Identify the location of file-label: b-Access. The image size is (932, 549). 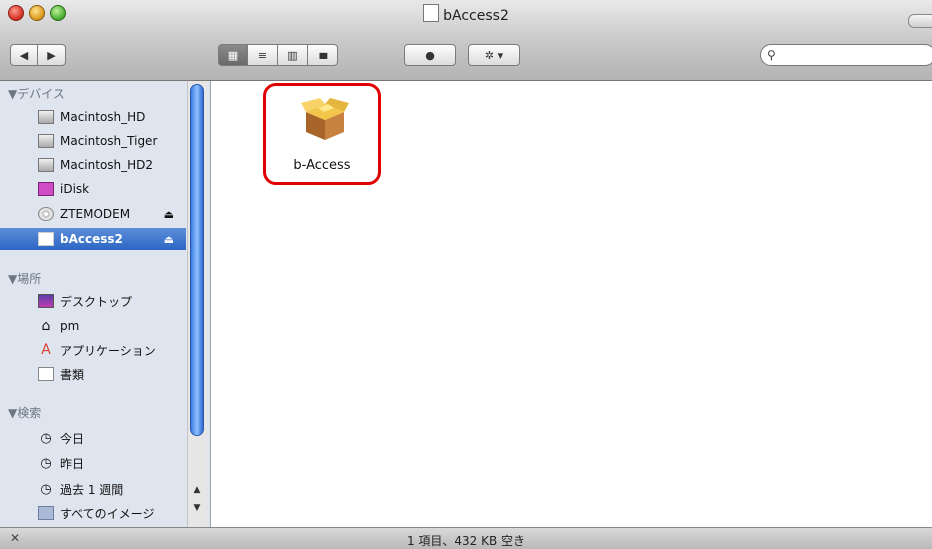
(322, 165).